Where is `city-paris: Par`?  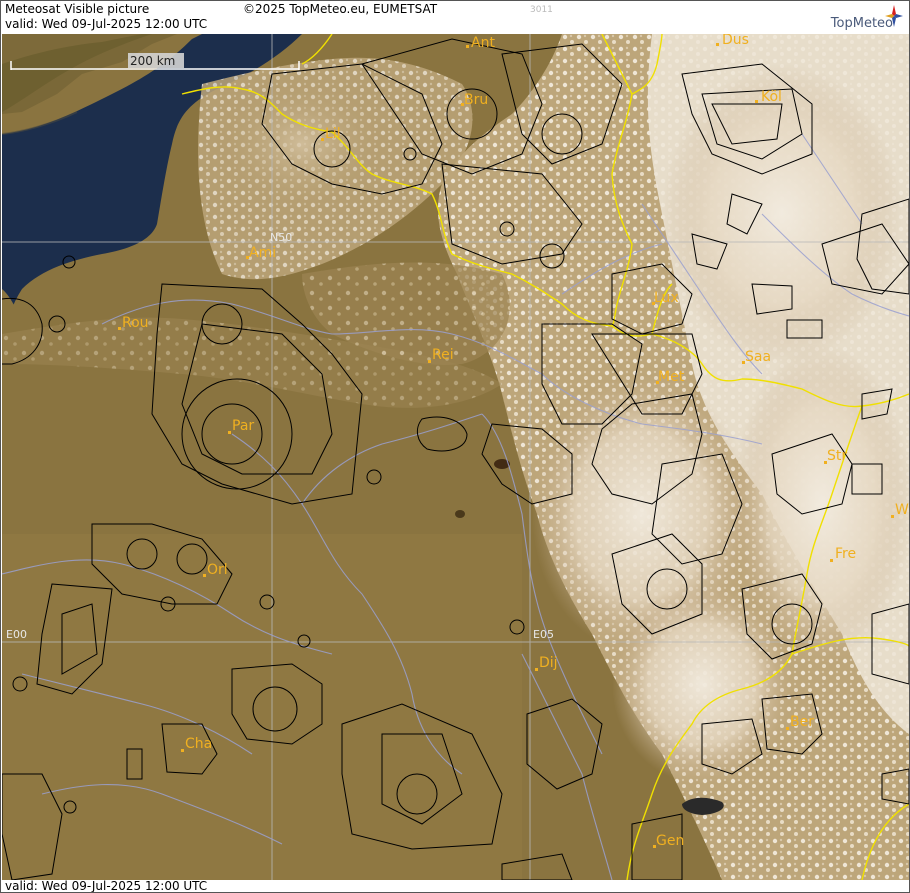
city-paris: Par is located at coordinates (243, 426).